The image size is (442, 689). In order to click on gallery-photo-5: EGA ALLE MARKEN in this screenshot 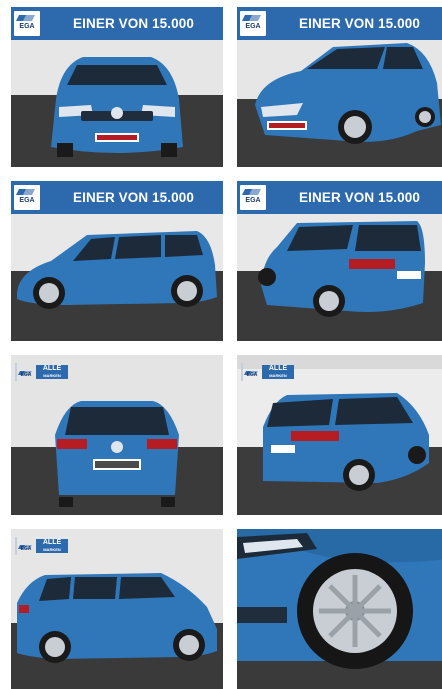, I will do `click(117, 435)`.